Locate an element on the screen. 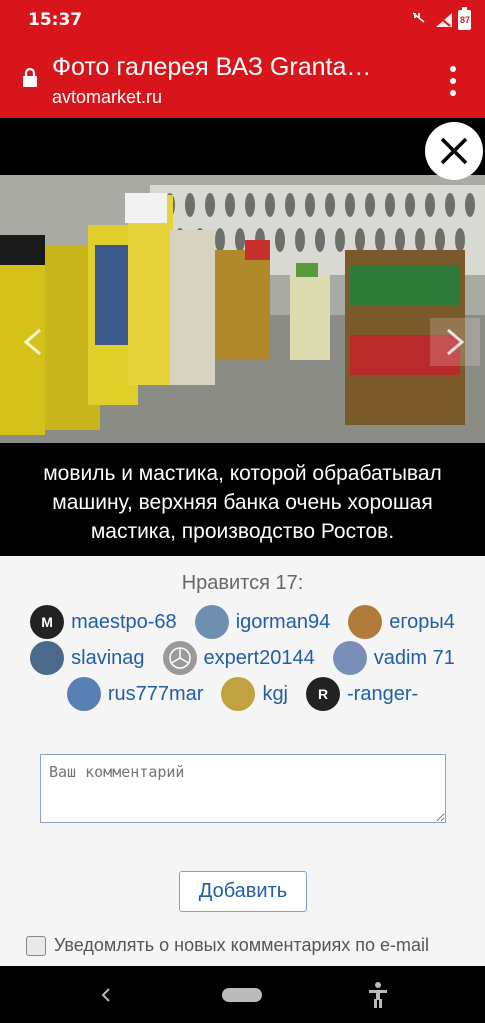 The height and width of the screenshot is (1023, 485). status-bar: 15:37 87 is located at coordinates (242, 20).